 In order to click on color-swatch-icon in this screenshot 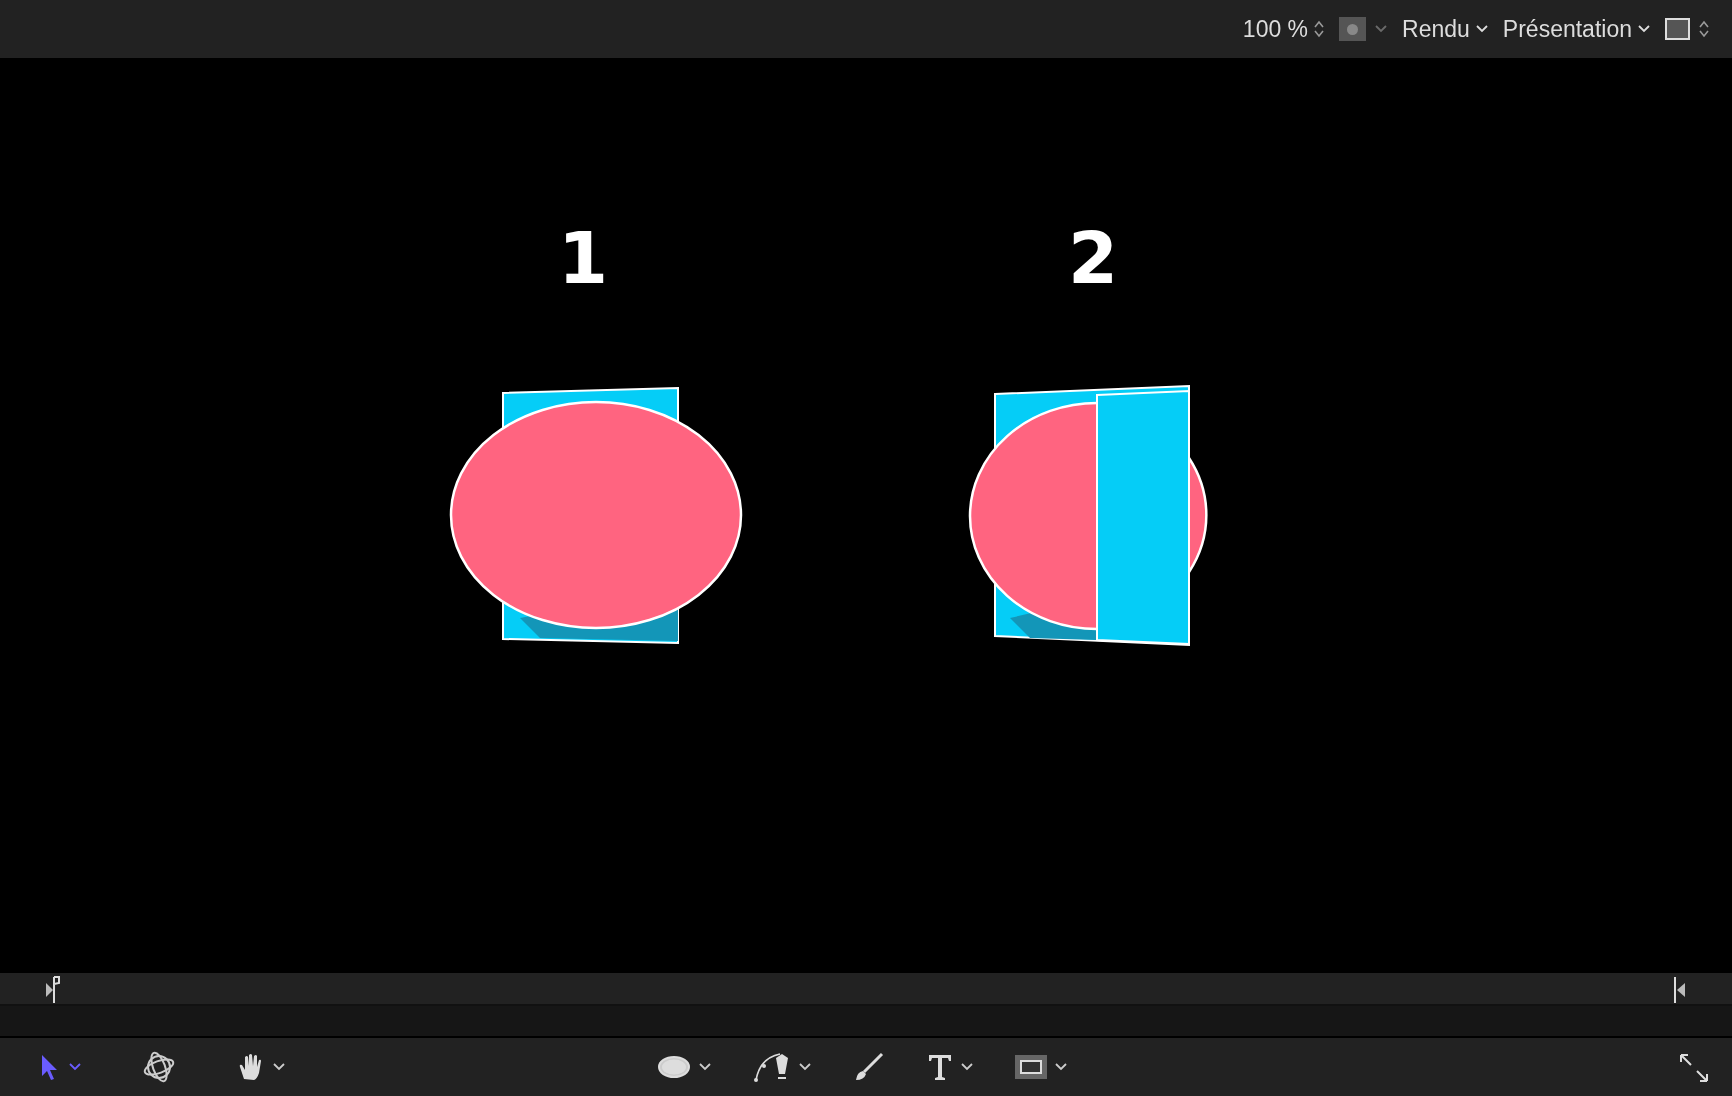, I will do `click(1353, 29)`.